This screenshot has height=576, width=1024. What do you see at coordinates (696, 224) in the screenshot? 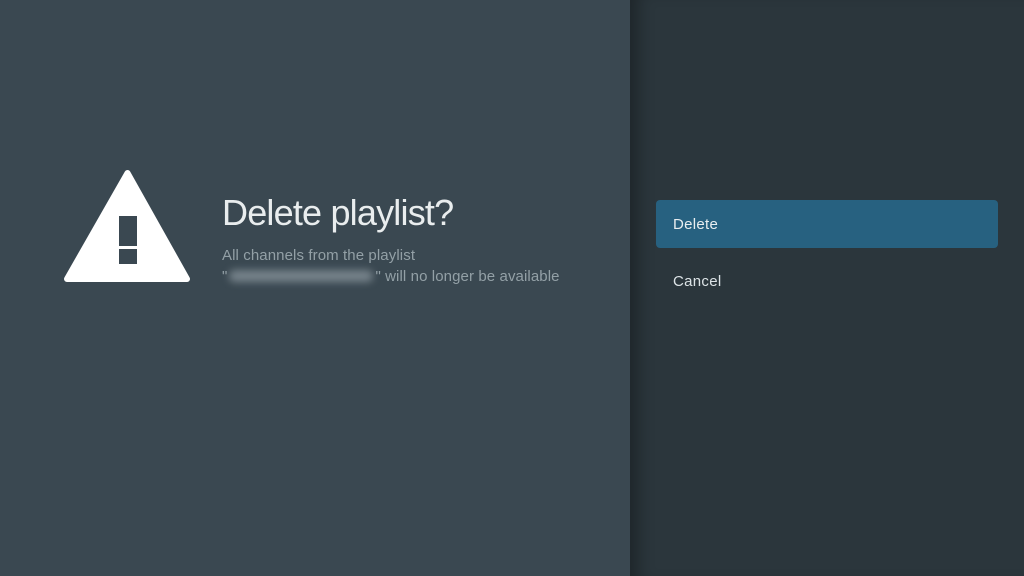
I see `delete-button-label: Delete` at bounding box center [696, 224].